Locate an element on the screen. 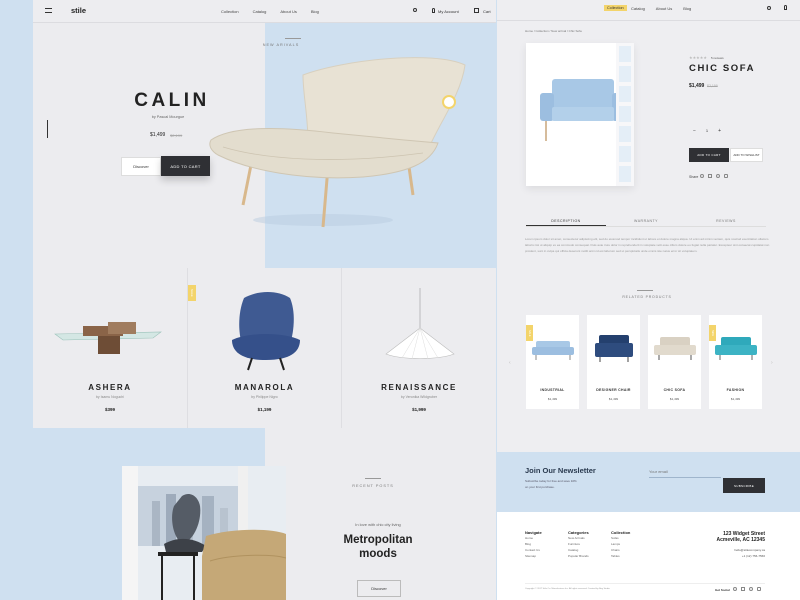 The height and width of the screenshot is (600, 800). product-card: ASHERA by Isamu Noguchi $399 is located at coordinates (110, 348).